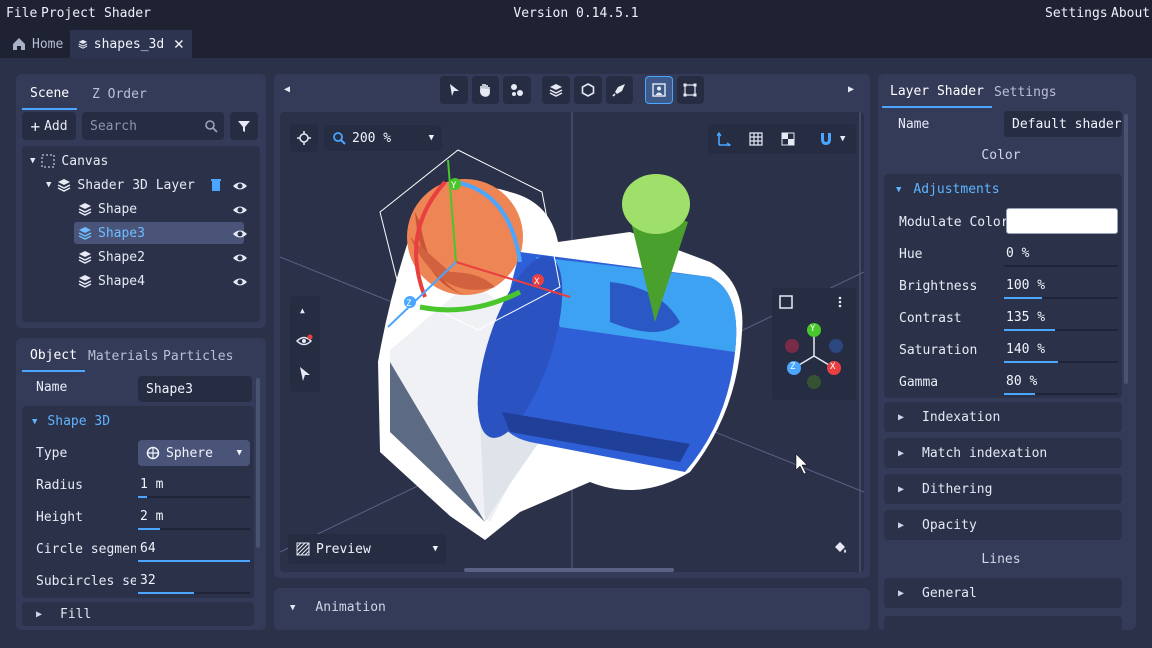 The height and width of the screenshot is (648, 1152). I want to click on home-icon, so click(19, 44).